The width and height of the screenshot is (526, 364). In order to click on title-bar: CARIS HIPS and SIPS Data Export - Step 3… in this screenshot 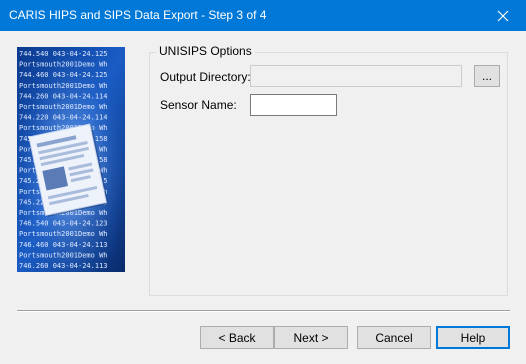, I will do `click(263, 15)`.